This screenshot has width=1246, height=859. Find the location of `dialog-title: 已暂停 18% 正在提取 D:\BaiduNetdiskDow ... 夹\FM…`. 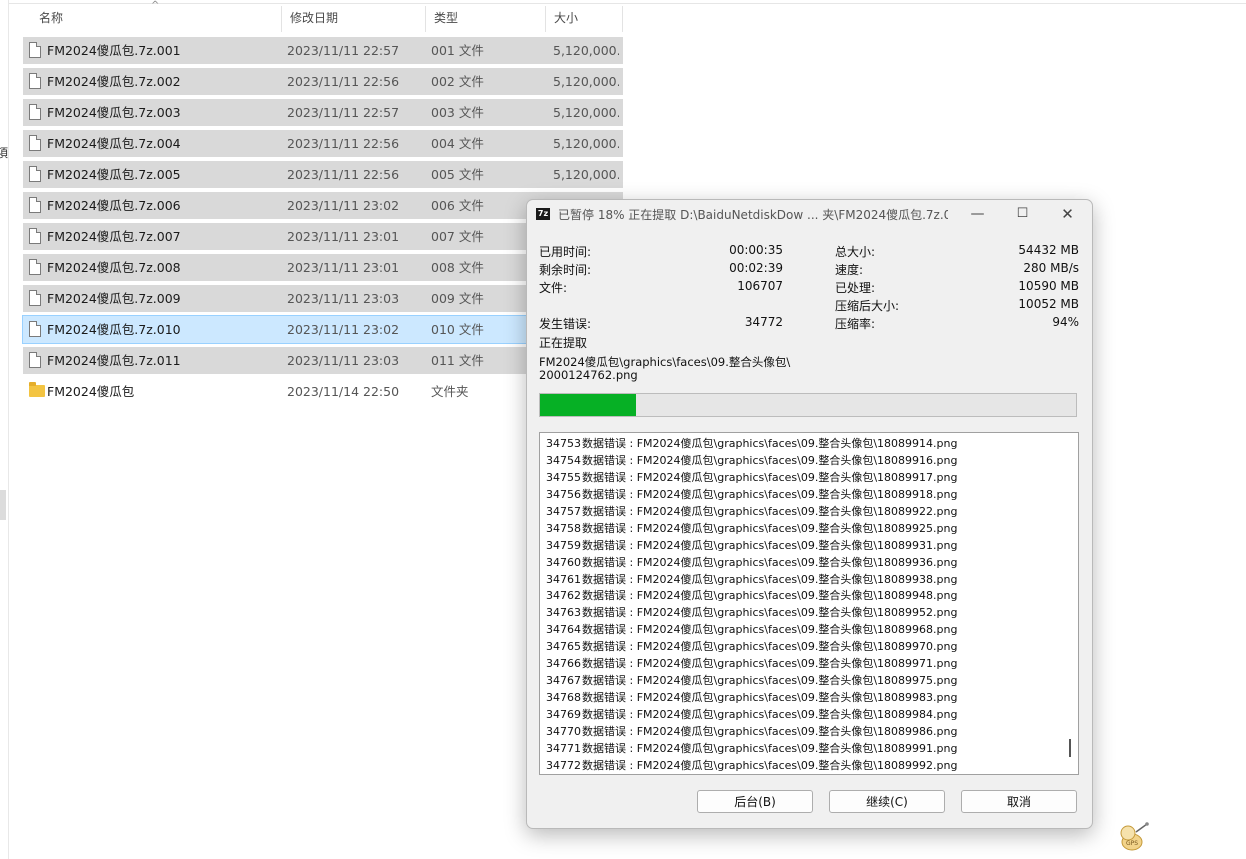

dialog-title: 已暂停 18% 正在提取 D:\BaiduNetdiskDow ... 夹\FM… is located at coordinates (753, 215).